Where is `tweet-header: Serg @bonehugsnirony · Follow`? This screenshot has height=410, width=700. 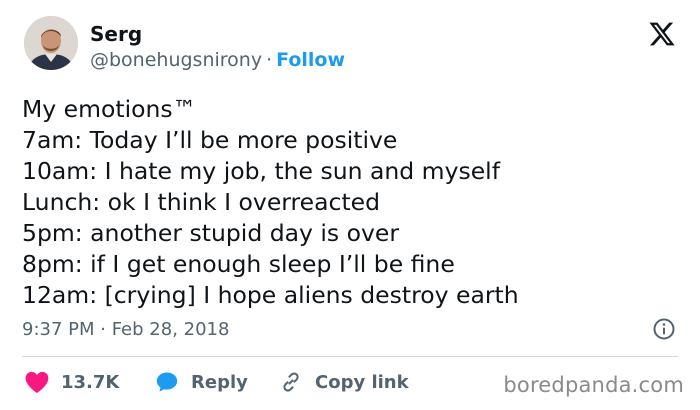
tweet-header: Serg @bonehugsnirony · Follow is located at coordinates (350, 46).